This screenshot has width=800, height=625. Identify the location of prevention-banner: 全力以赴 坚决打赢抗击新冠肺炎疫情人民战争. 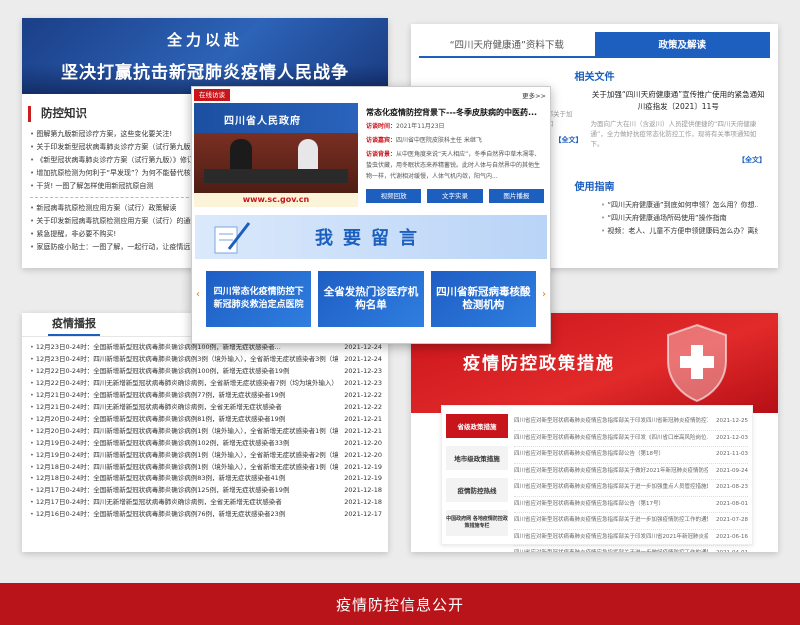
(205, 56).